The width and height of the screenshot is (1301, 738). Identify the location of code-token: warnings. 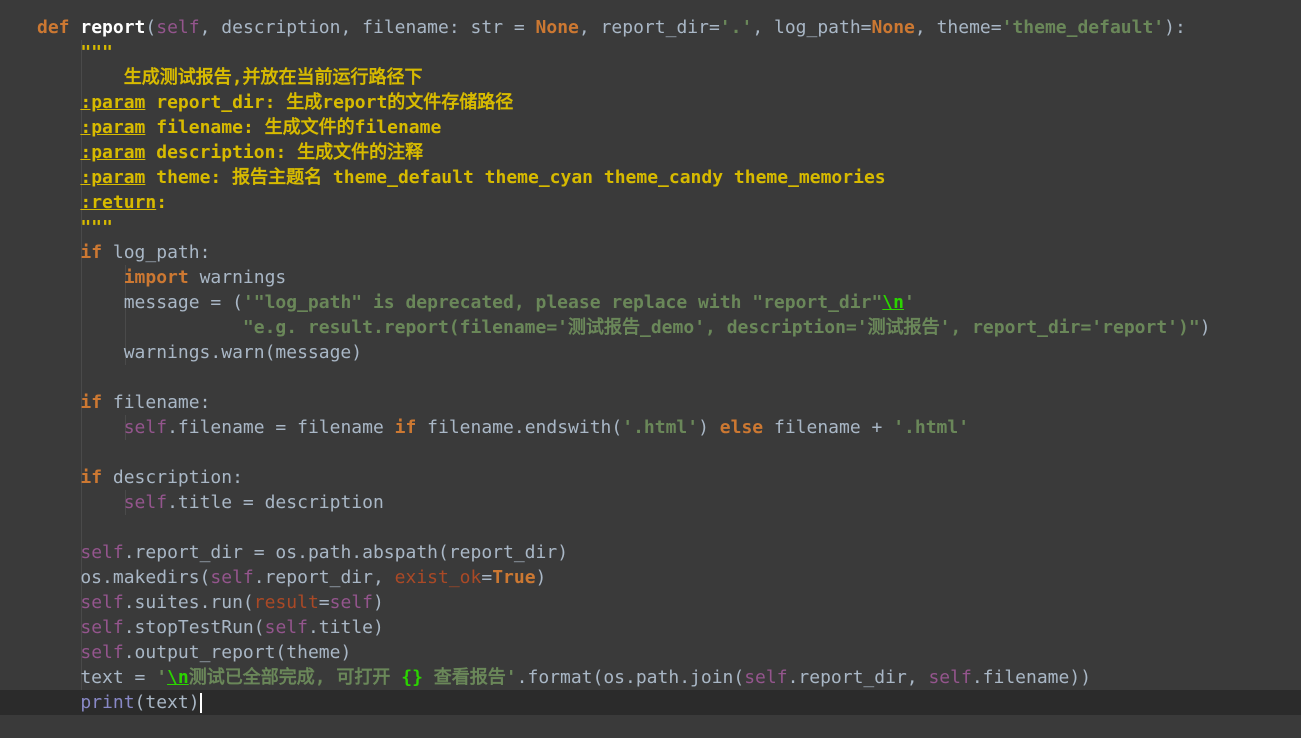
(237, 277).